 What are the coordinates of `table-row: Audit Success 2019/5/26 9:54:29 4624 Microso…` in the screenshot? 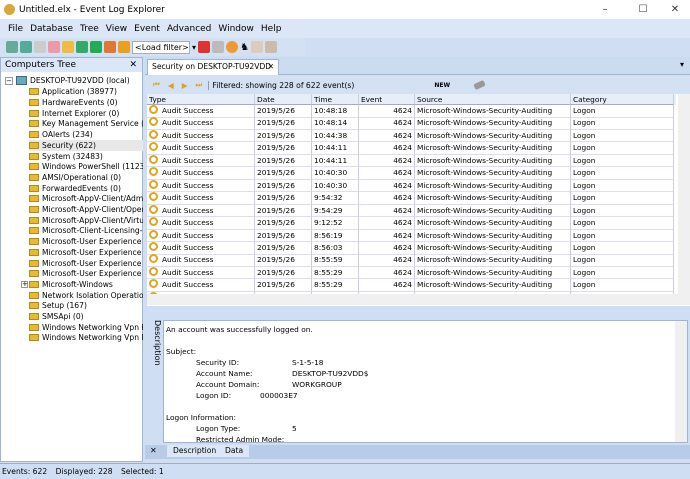 It's located at (411, 211).